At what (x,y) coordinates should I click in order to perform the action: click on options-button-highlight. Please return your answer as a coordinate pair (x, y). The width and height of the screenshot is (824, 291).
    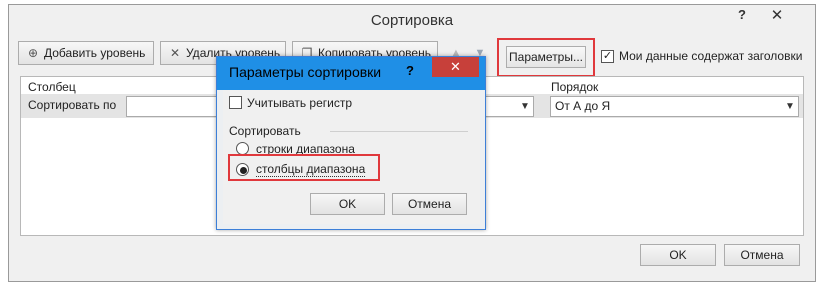
    Looking at the image, I should click on (546, 57).